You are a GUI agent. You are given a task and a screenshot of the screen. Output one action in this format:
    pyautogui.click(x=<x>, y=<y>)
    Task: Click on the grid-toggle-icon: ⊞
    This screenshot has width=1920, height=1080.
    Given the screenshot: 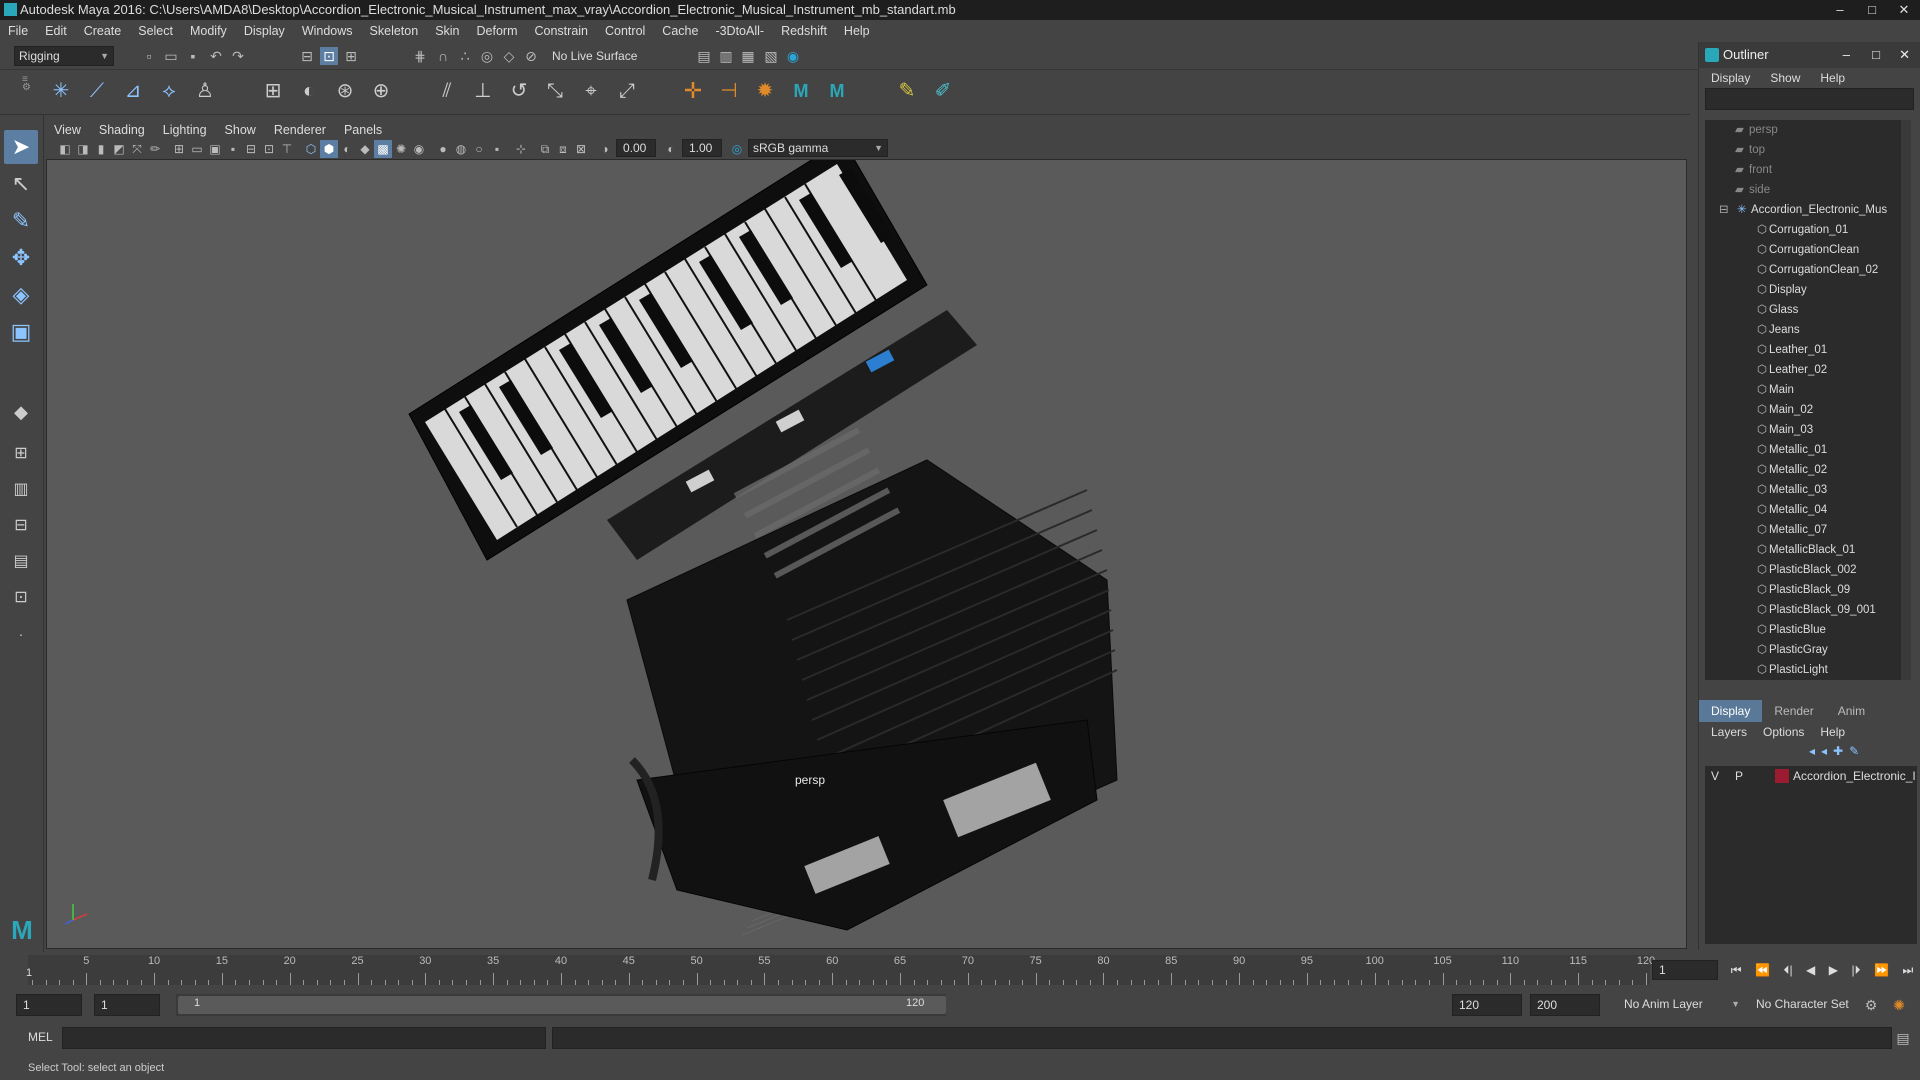 What is the action you would take?
    pyautogui.click(x=179, y=149)
    